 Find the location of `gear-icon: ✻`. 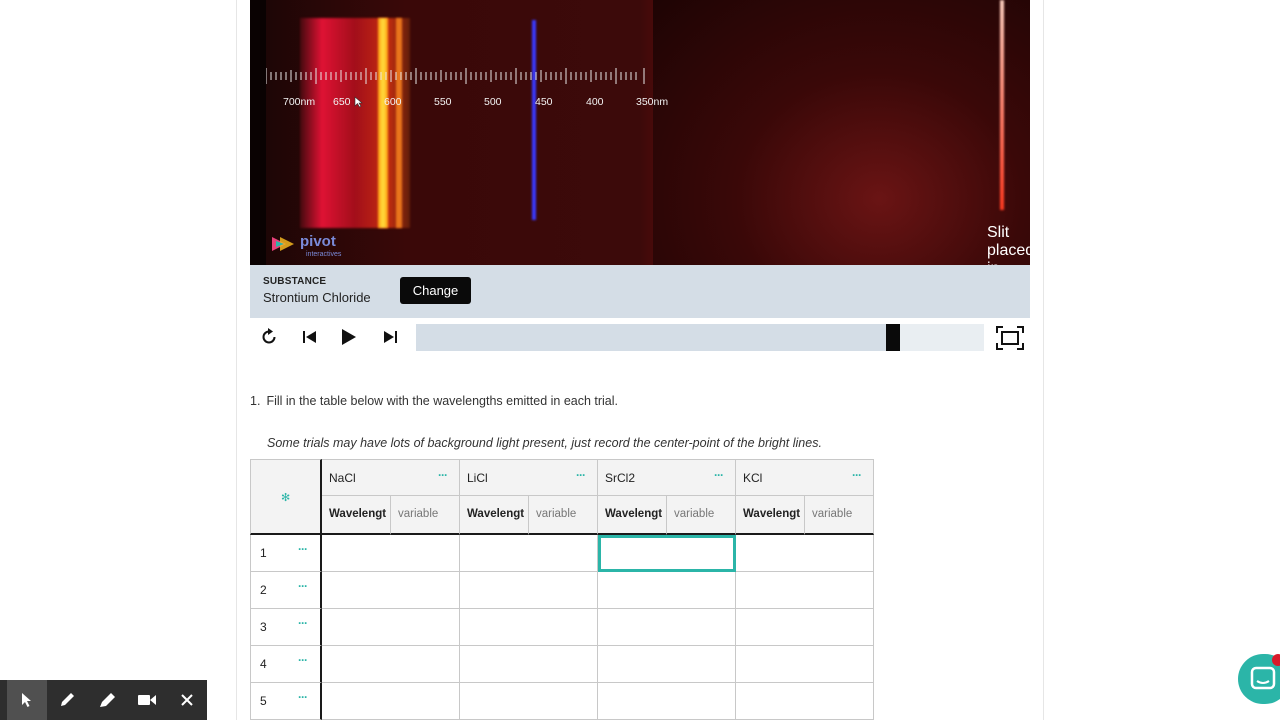

gear-icon: ✻ is located at coordinates (285, 497).